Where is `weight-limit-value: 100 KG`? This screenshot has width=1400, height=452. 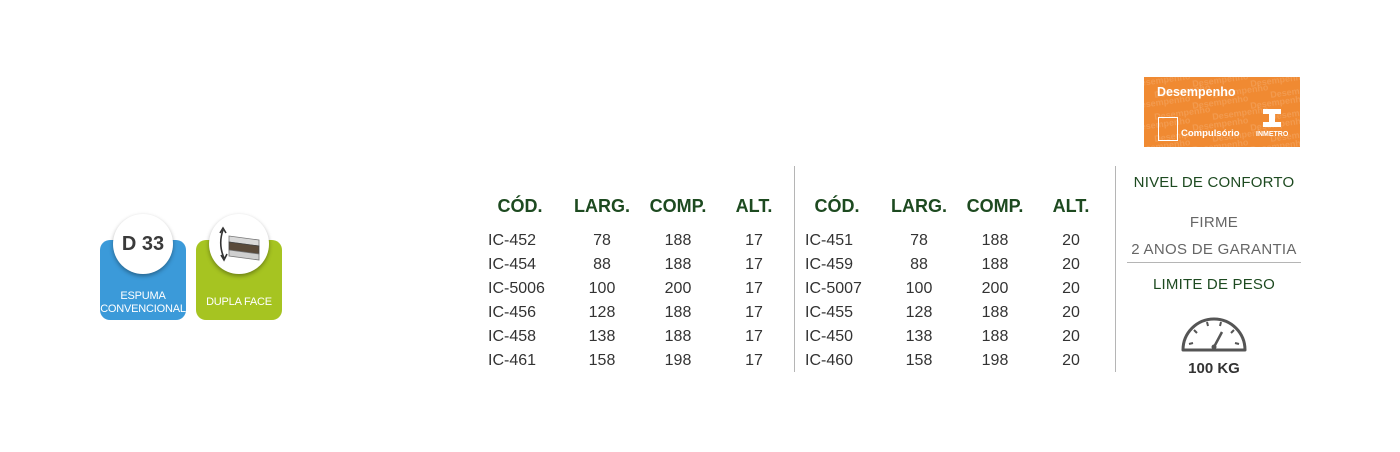
weight-limit-value: 100 KG is located at coordinates (1214, 368).